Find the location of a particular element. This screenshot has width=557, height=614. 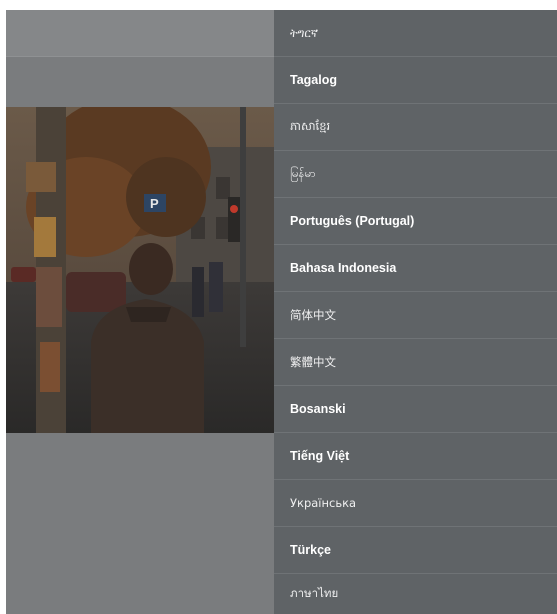

page-header is located at coordinates (140, 33).